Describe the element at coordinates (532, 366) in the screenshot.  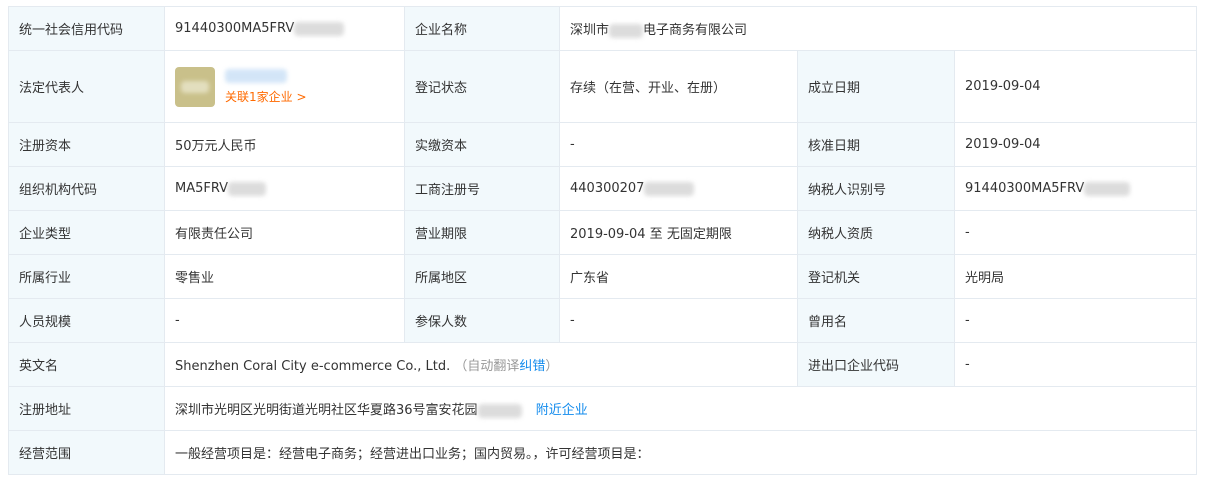
I see `correction-link: 纠错` at that location.